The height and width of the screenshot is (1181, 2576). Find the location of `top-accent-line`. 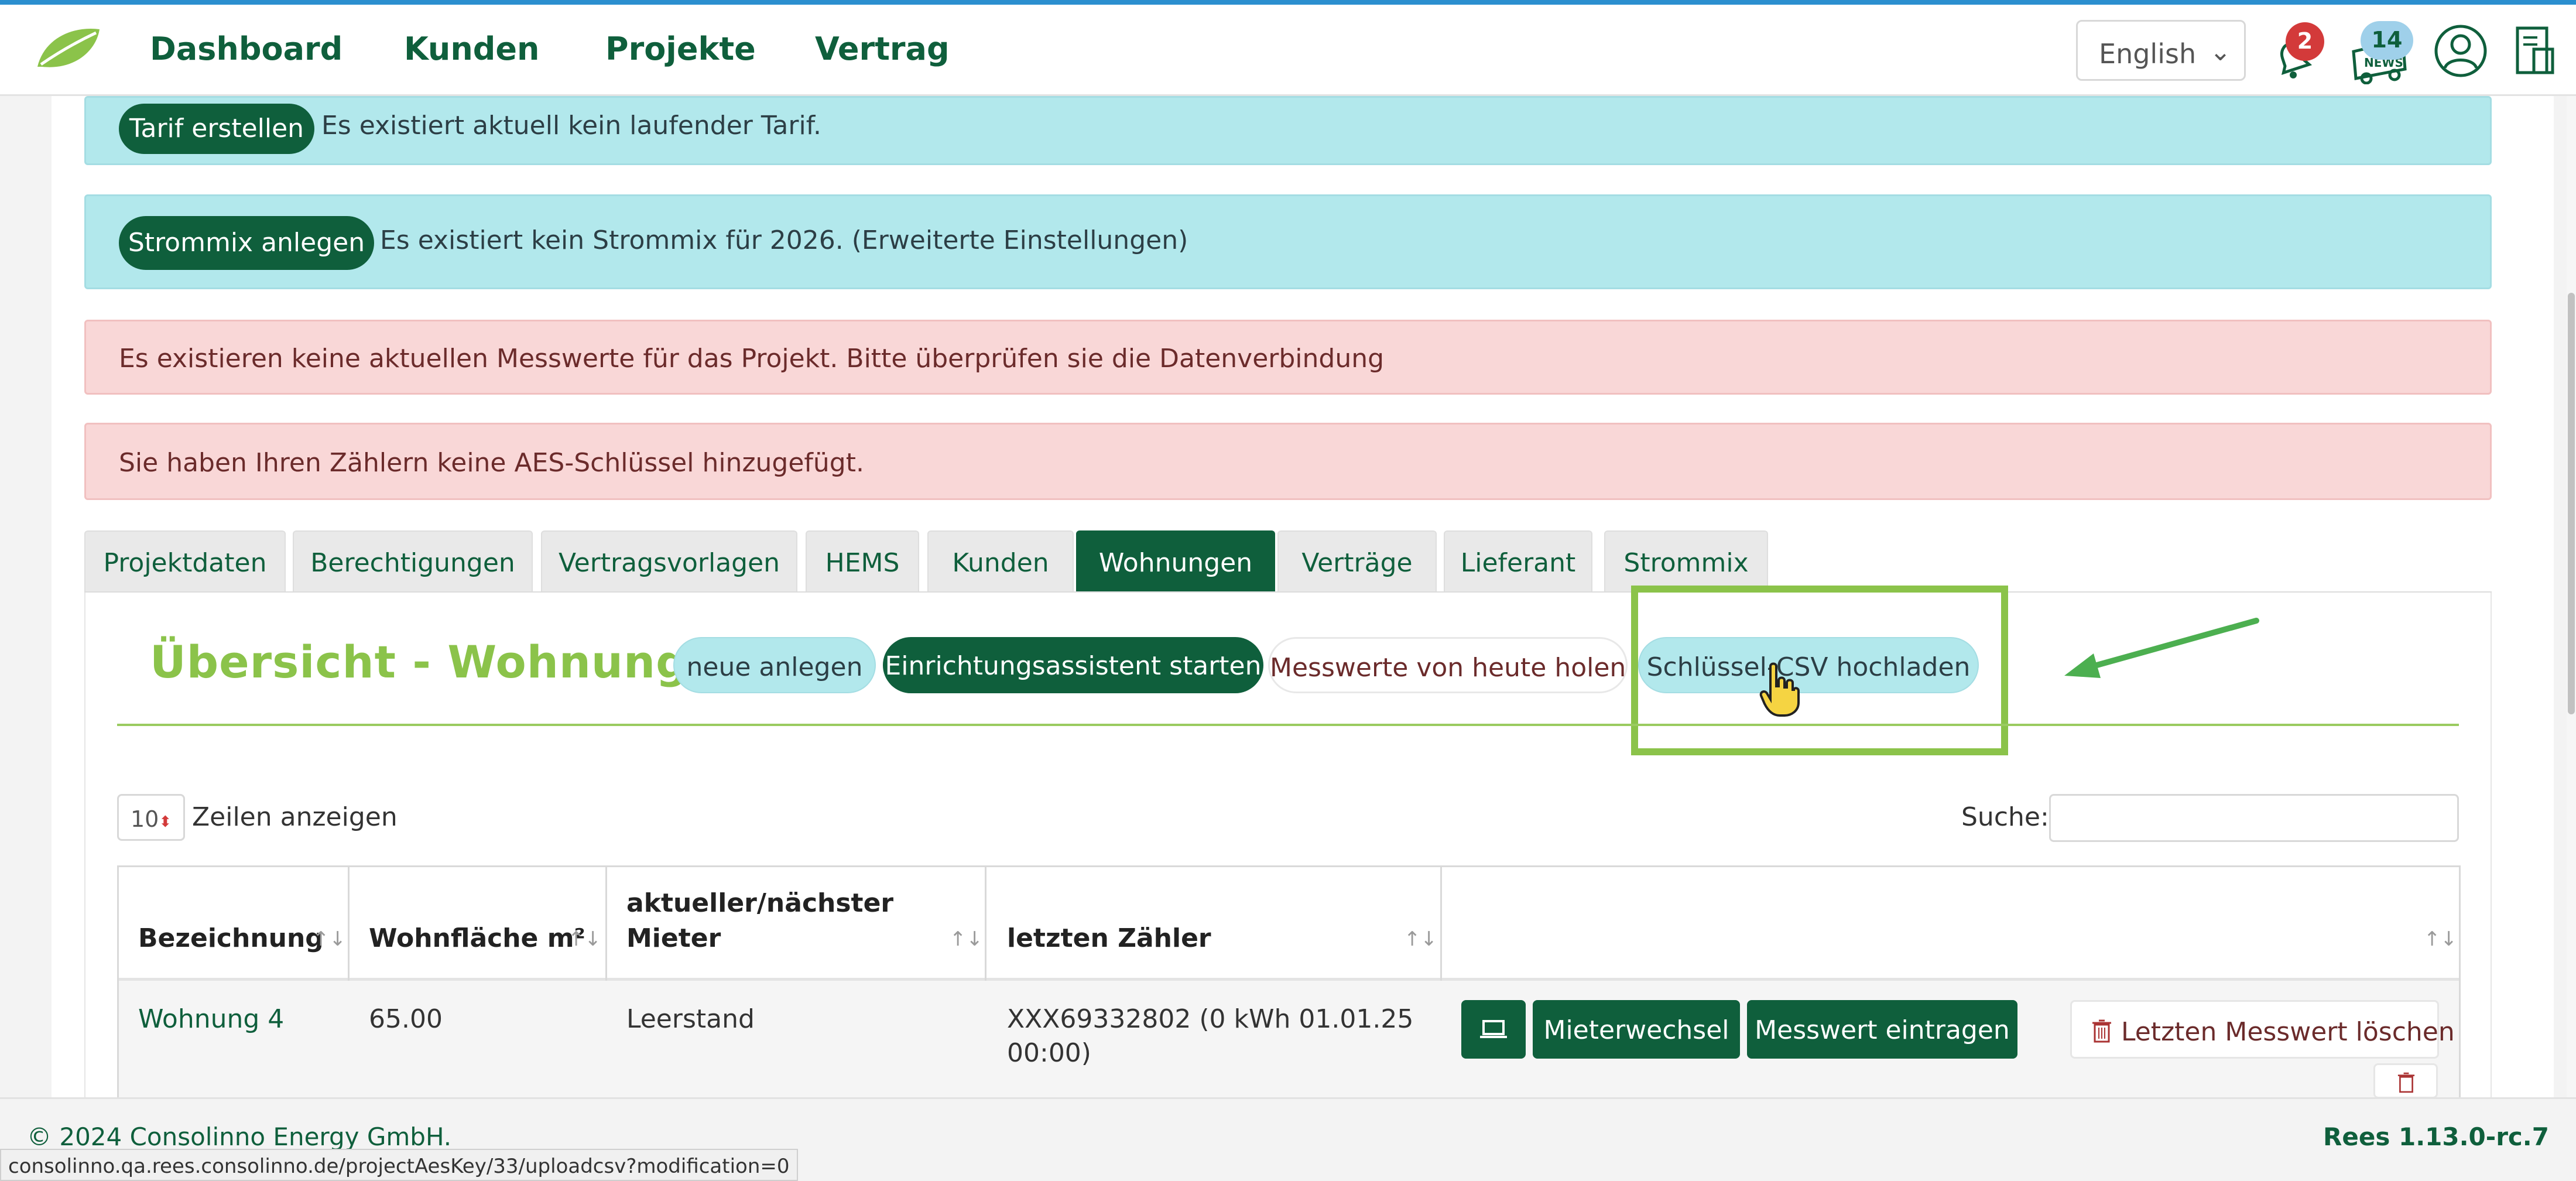

top-accent-line is located at coordinates (1288, 2).